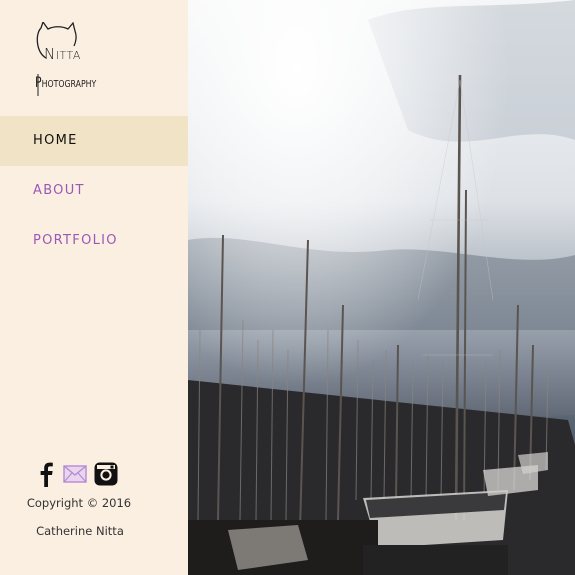  I want to click on nav-item-home: HOME, so click(94, 141).